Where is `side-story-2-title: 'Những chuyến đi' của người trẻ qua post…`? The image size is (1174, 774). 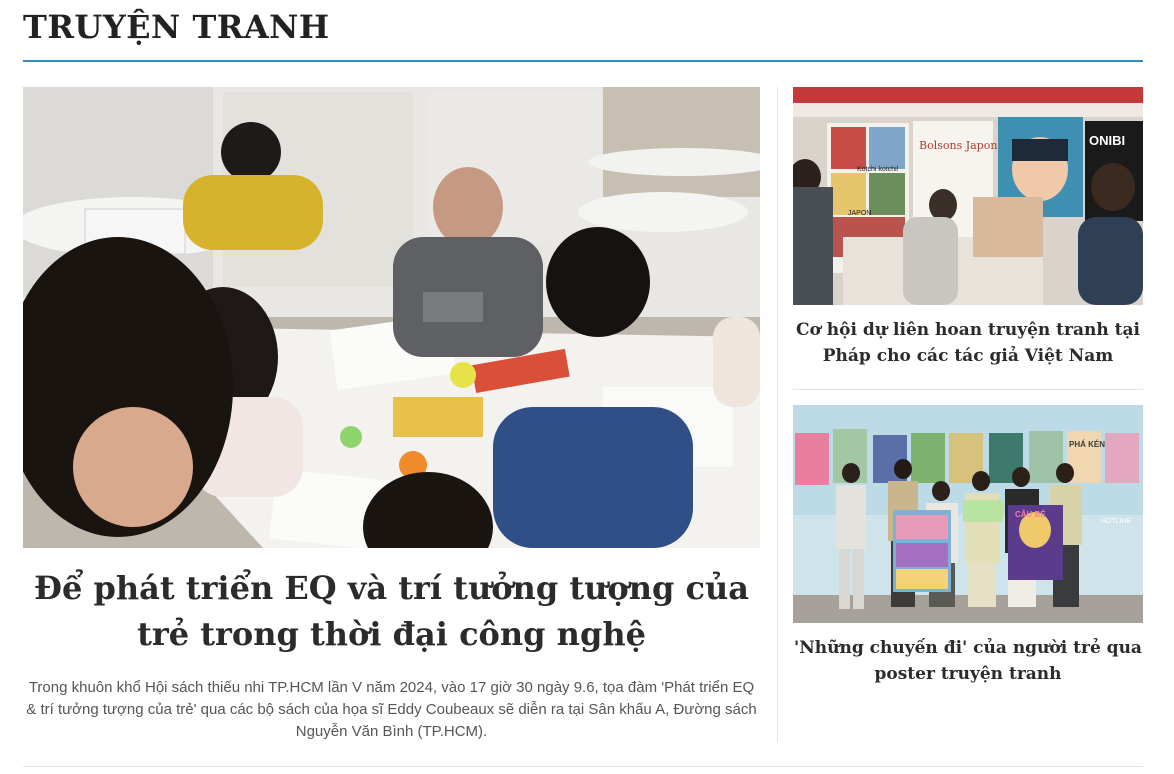 side-story-2-title: 'Những chuyến đi' của người trẻ qua post… is located at coordinates (968, 661).